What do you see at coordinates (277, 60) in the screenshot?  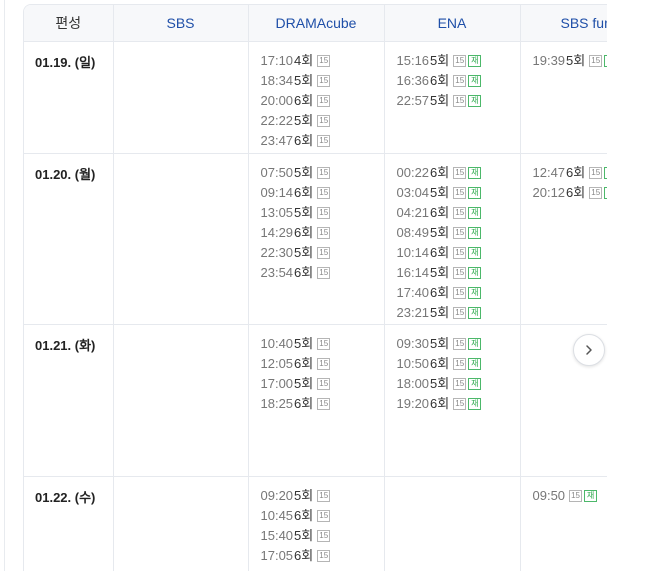 I see `air-time: 17:10` at bounding box center [277, 60].